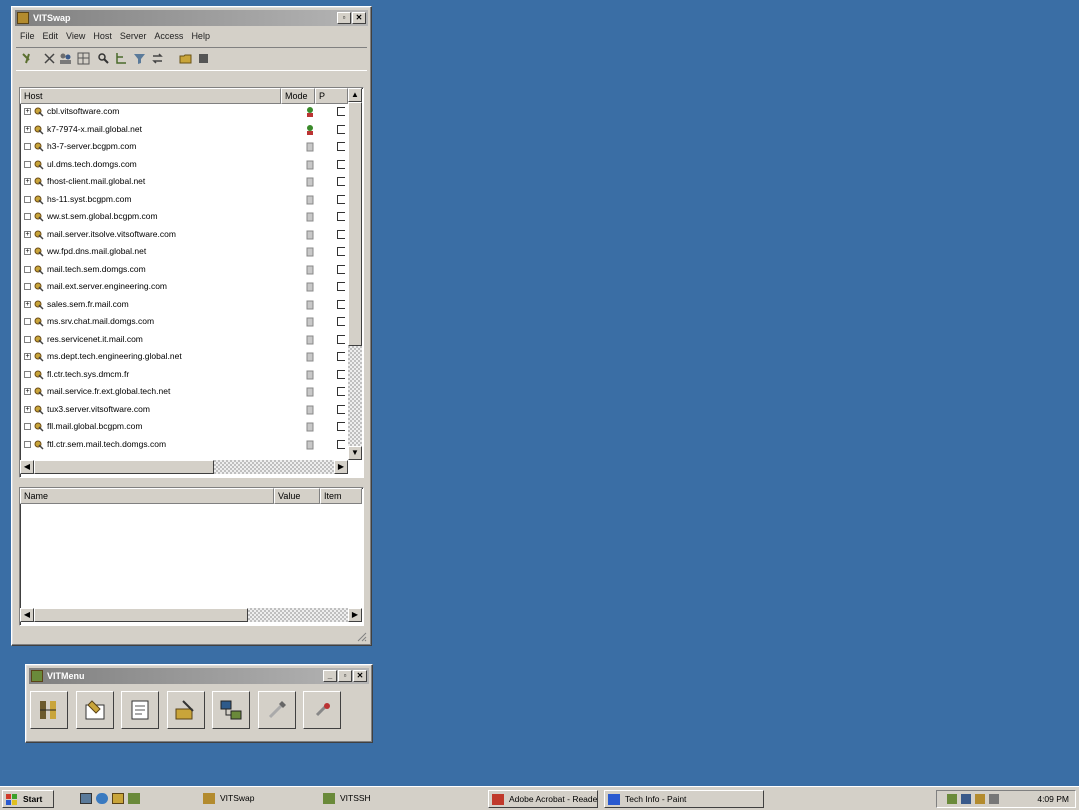 Image resolution: width=1079 pixels, height=810 pixels. What do you see at coordinates (190, 286) in the screenshot?
I see `host-row: mail.ext.server.engineering.com` at bounding box center [190, 286].